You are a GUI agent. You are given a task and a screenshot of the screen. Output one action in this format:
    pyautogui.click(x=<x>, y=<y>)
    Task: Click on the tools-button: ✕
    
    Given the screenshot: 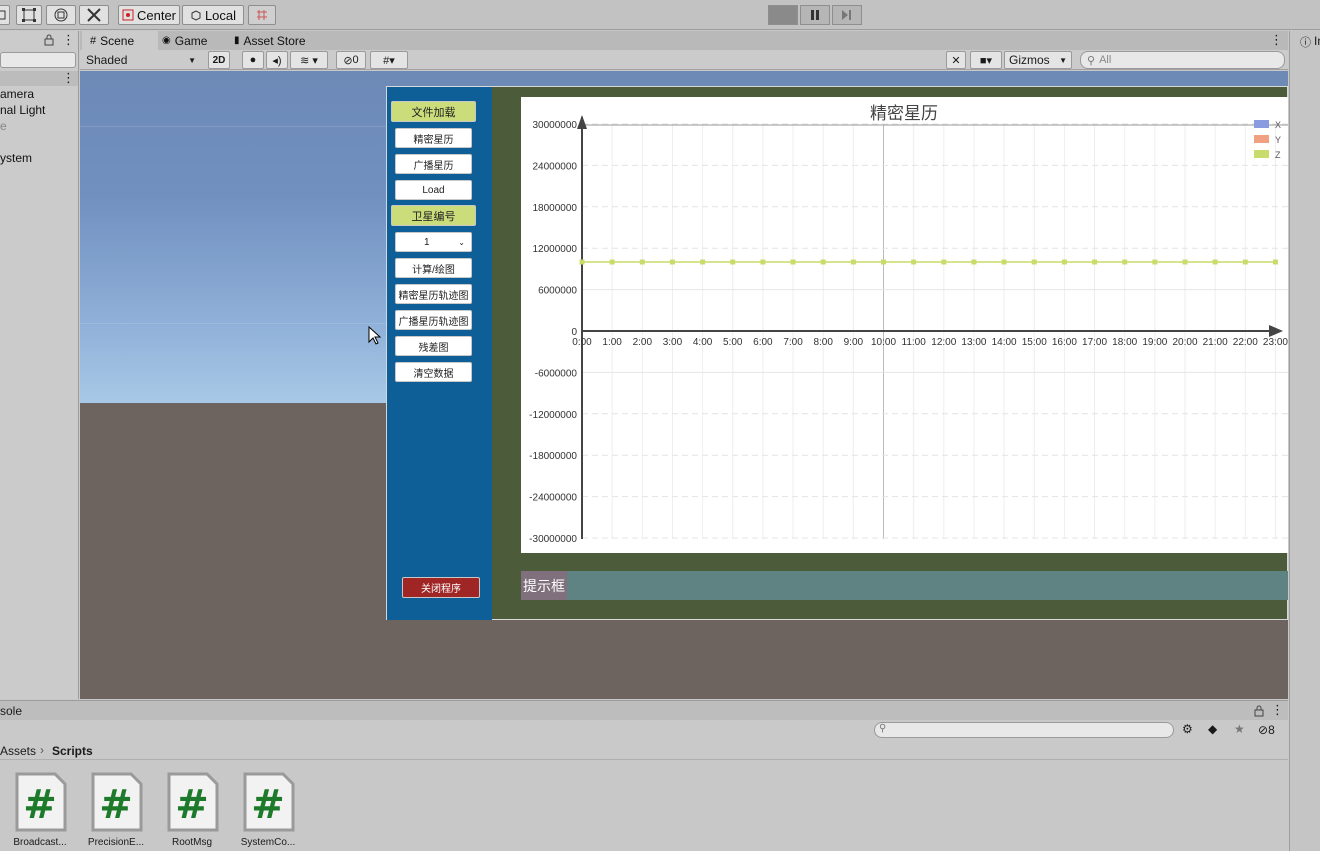 What is the action you would take?
    pyautogui.click(x=956, y=60)
    